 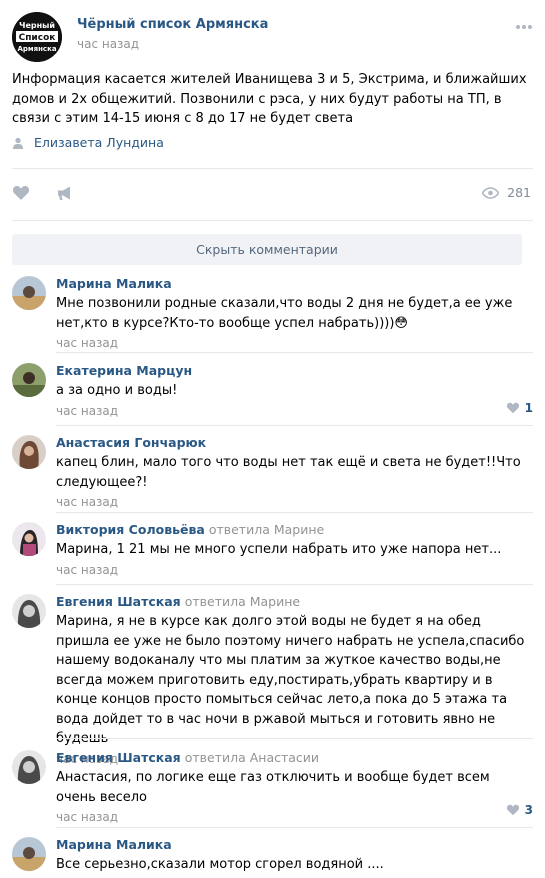 What do you see at coordinates (524, 25) in the screenshot?
I see `more-options-icon` at bounding box center [524, 25].